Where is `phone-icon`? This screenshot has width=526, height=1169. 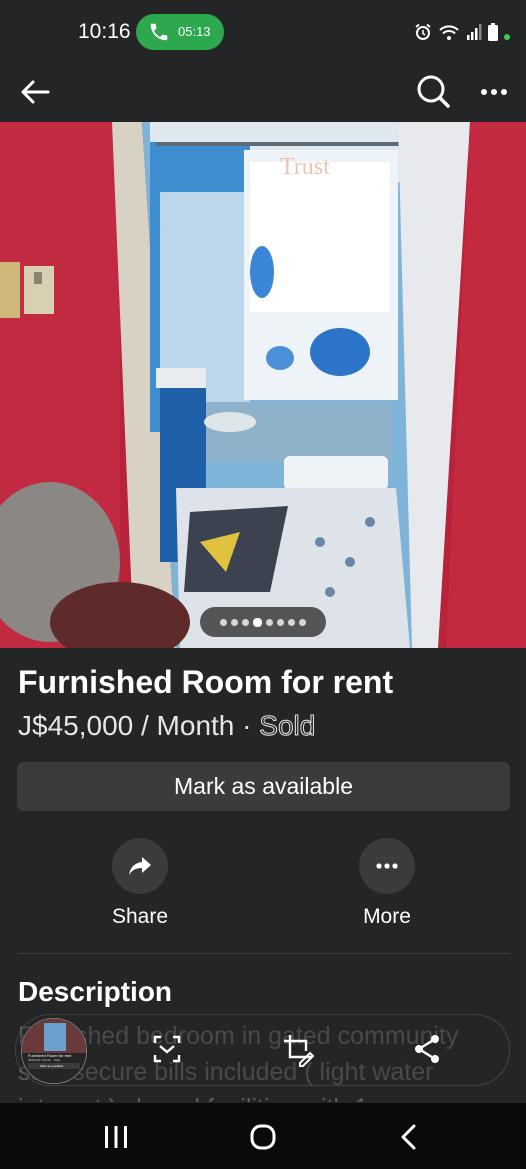 phone-icon is located at coordinates (159, 32).